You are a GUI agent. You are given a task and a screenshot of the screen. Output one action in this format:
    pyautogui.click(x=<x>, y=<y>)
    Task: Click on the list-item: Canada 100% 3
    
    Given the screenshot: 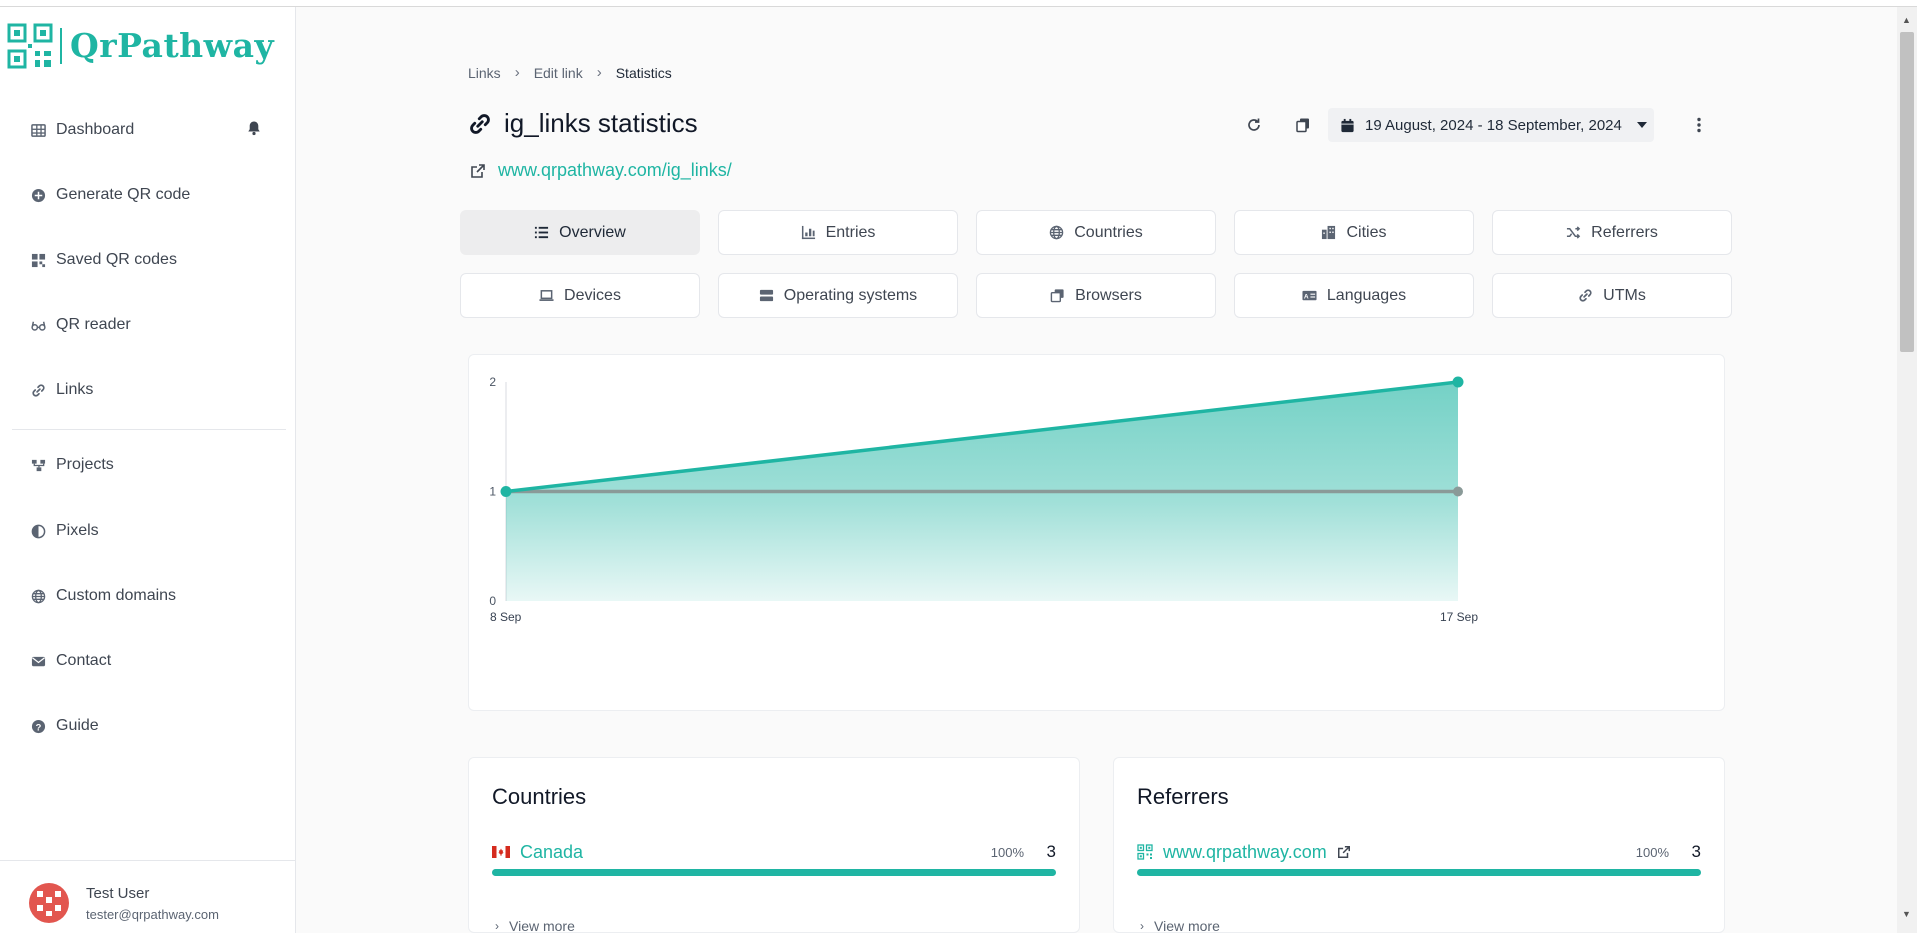 What is the action you would take?
    pyautogui.click(x=774, y=852)
    